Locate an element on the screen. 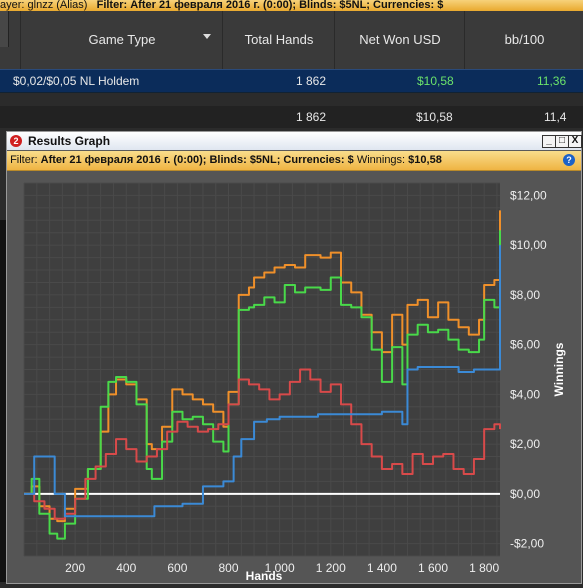 This screenshot has height=588, width=583. y-tick-label: $6,00 is located at coordinates (525, 345).